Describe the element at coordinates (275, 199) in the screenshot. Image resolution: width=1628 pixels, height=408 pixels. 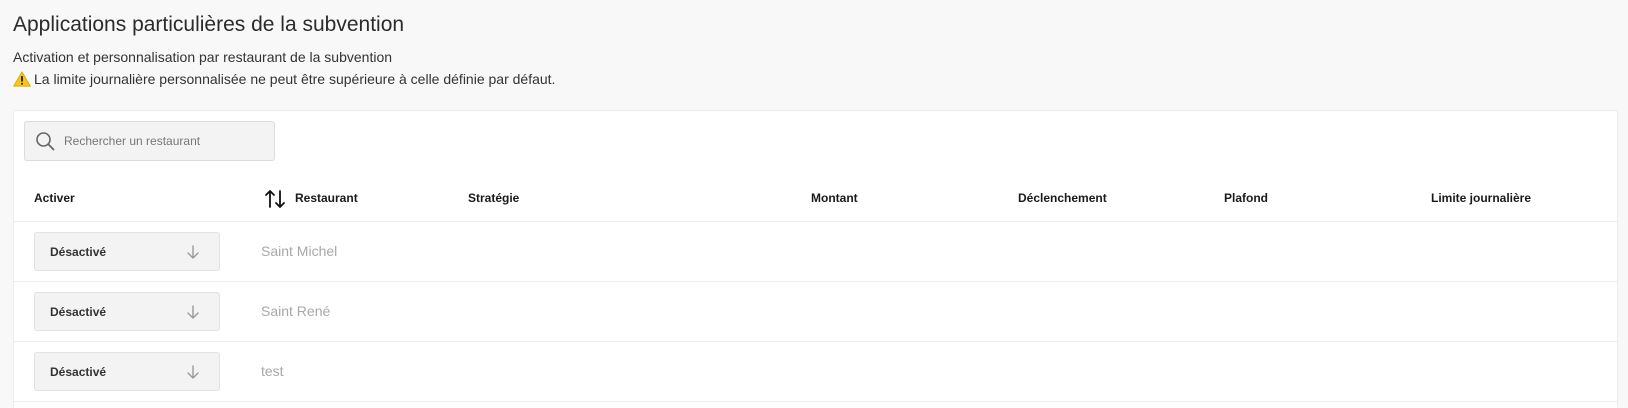
I see `sort-icon` at that location.